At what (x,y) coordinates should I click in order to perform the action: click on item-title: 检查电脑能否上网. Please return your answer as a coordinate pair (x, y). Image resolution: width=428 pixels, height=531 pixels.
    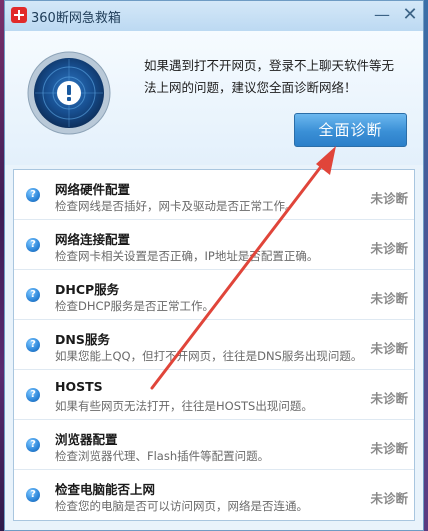
    Looking at the image, I should click on (105, 489).